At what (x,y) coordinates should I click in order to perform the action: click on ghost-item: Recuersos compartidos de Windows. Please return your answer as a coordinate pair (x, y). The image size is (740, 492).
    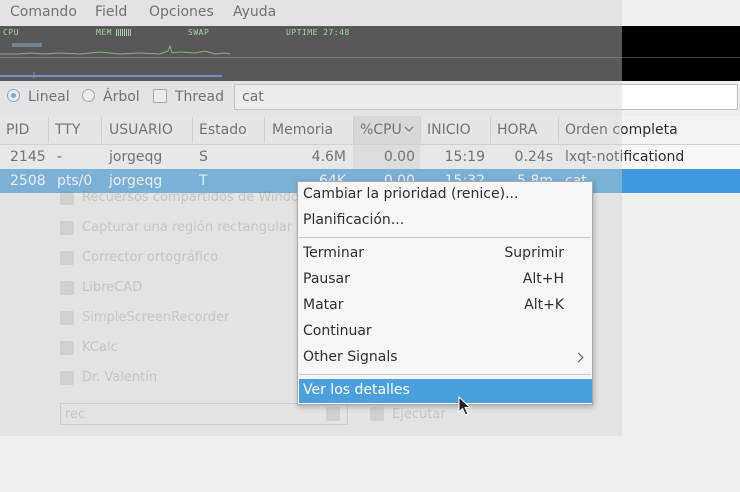
    Looking at the image, I should click on (199, 197).